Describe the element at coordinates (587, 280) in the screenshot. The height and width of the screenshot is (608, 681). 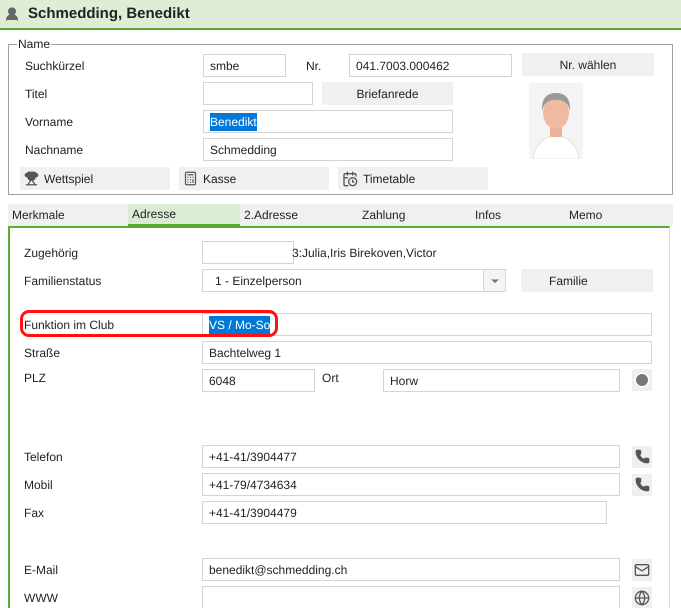
I see `action-button: Familie` at that location.